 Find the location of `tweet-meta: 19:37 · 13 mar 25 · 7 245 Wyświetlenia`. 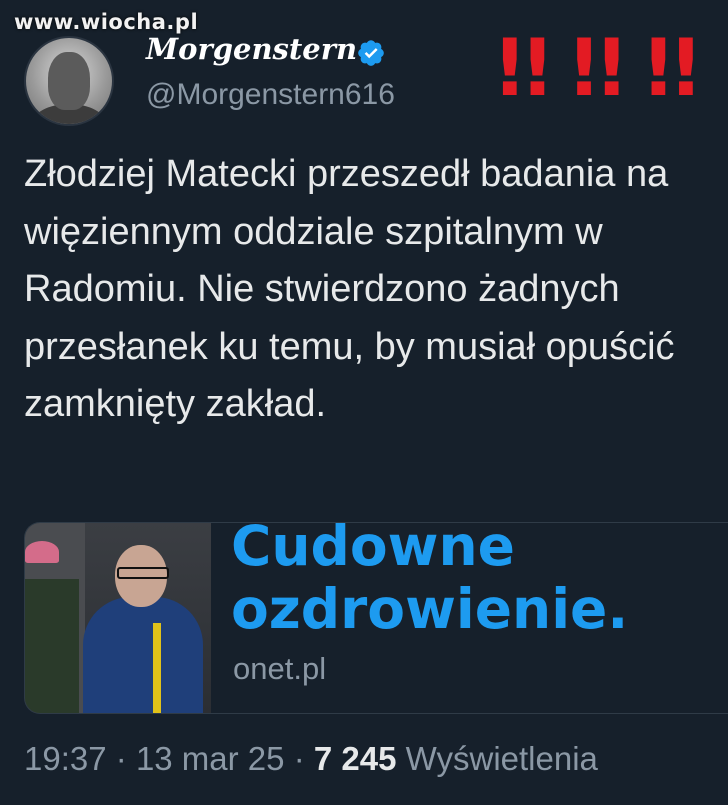

tweet-meta: 19:37 · 13 mar 25 · 7 245 Wyświetlenia is located at coordinates (311, 759).